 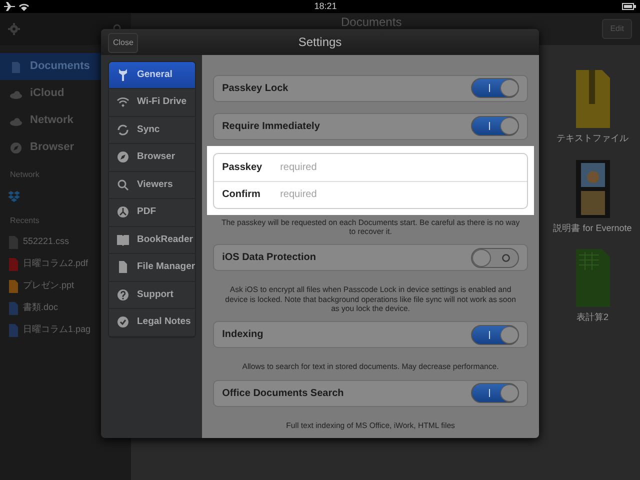 What do you see at coordinates (9, 6) in the screenshot?
I see `airplane-icon` at bounding box center [9, 6].